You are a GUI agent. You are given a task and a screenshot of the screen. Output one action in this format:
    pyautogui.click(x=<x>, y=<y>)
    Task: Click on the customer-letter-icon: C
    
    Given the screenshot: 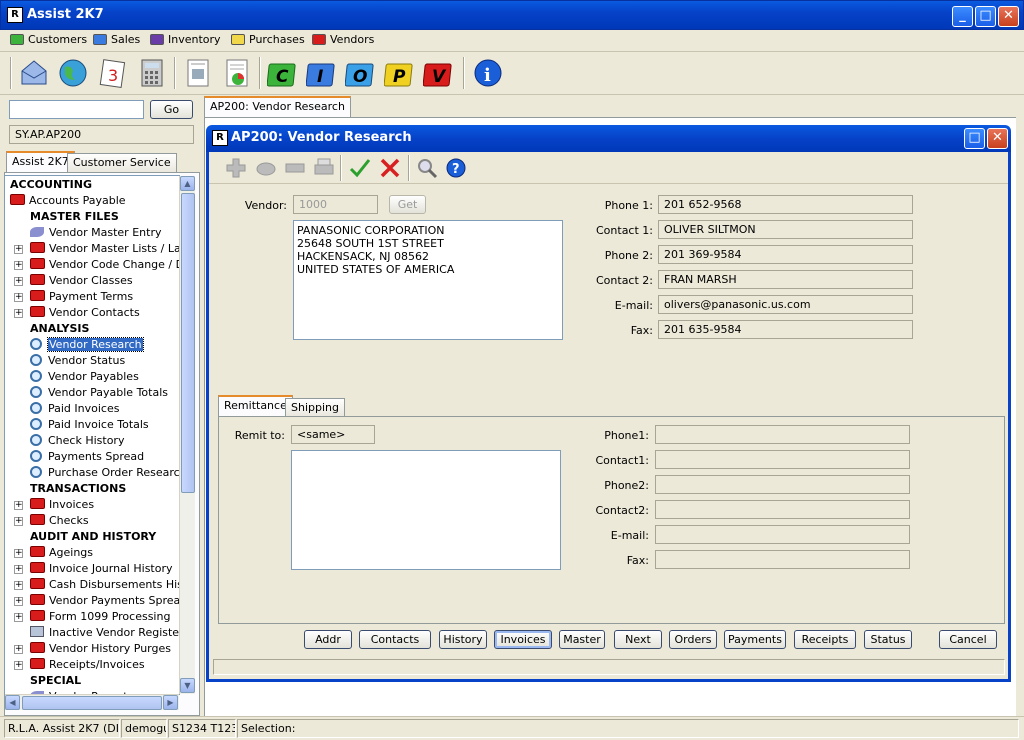 What is the action you would take?
    pyautogui.click(x=282, y=73)
    